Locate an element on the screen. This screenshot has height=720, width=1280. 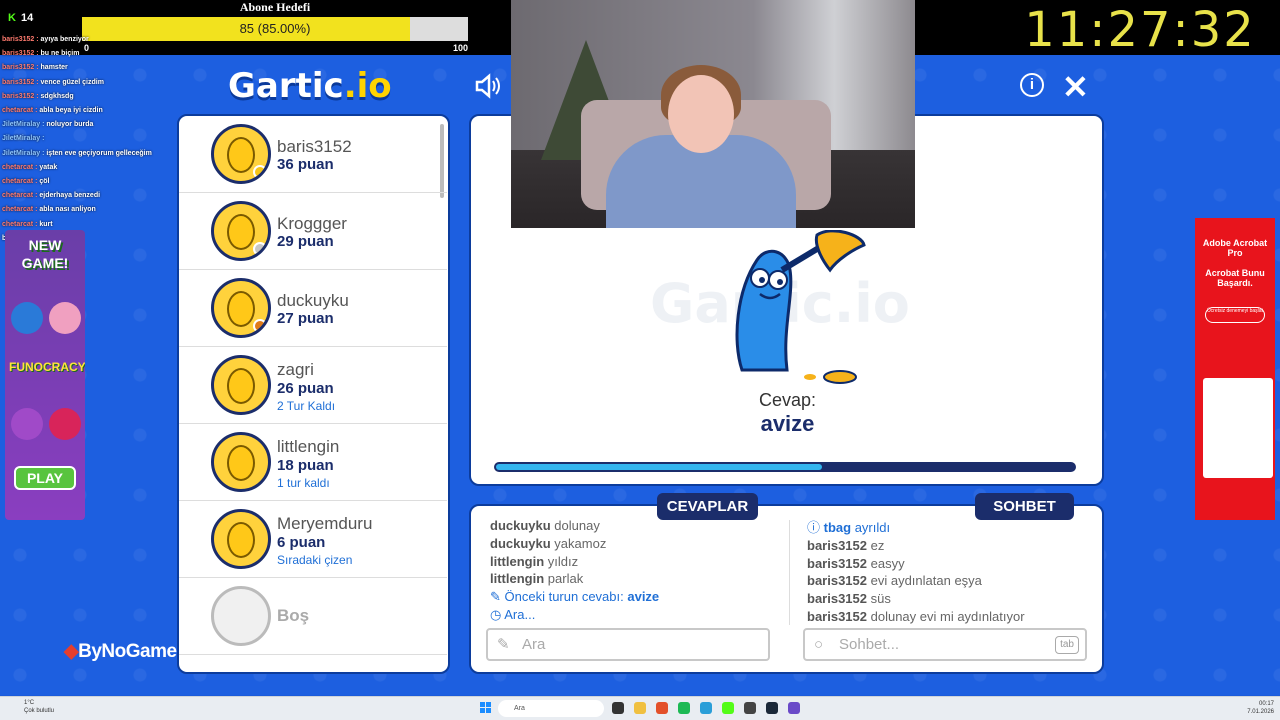
pencil-icon: ✎ is located at coordinates (497, 597).